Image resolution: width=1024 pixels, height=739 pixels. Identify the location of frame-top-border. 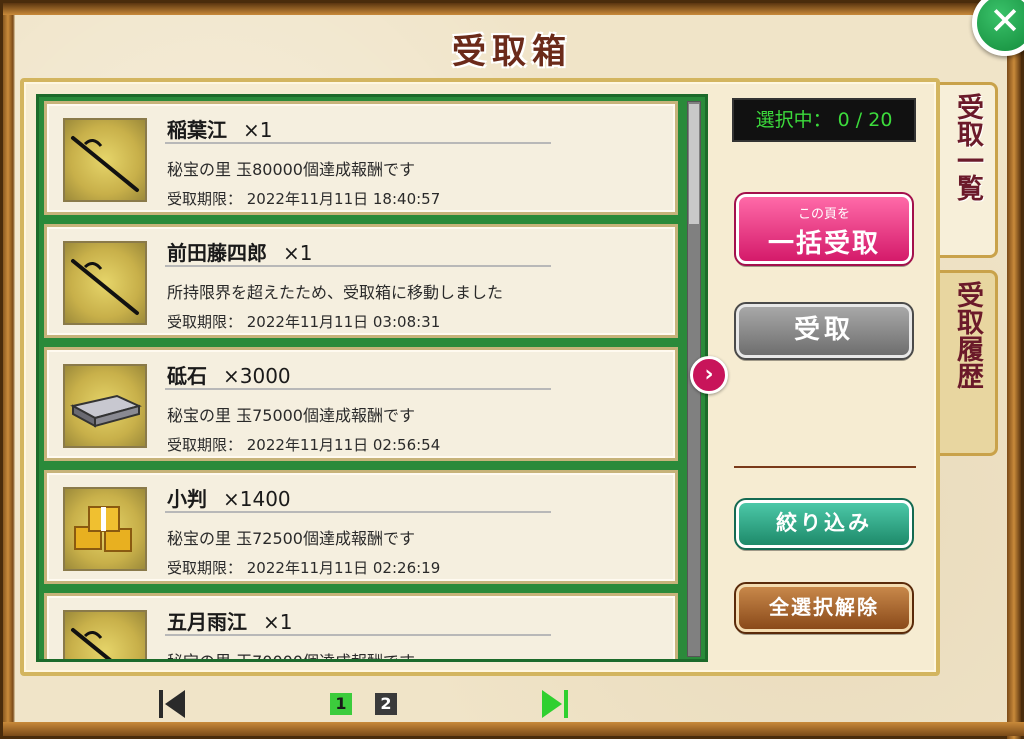
(513, 9).